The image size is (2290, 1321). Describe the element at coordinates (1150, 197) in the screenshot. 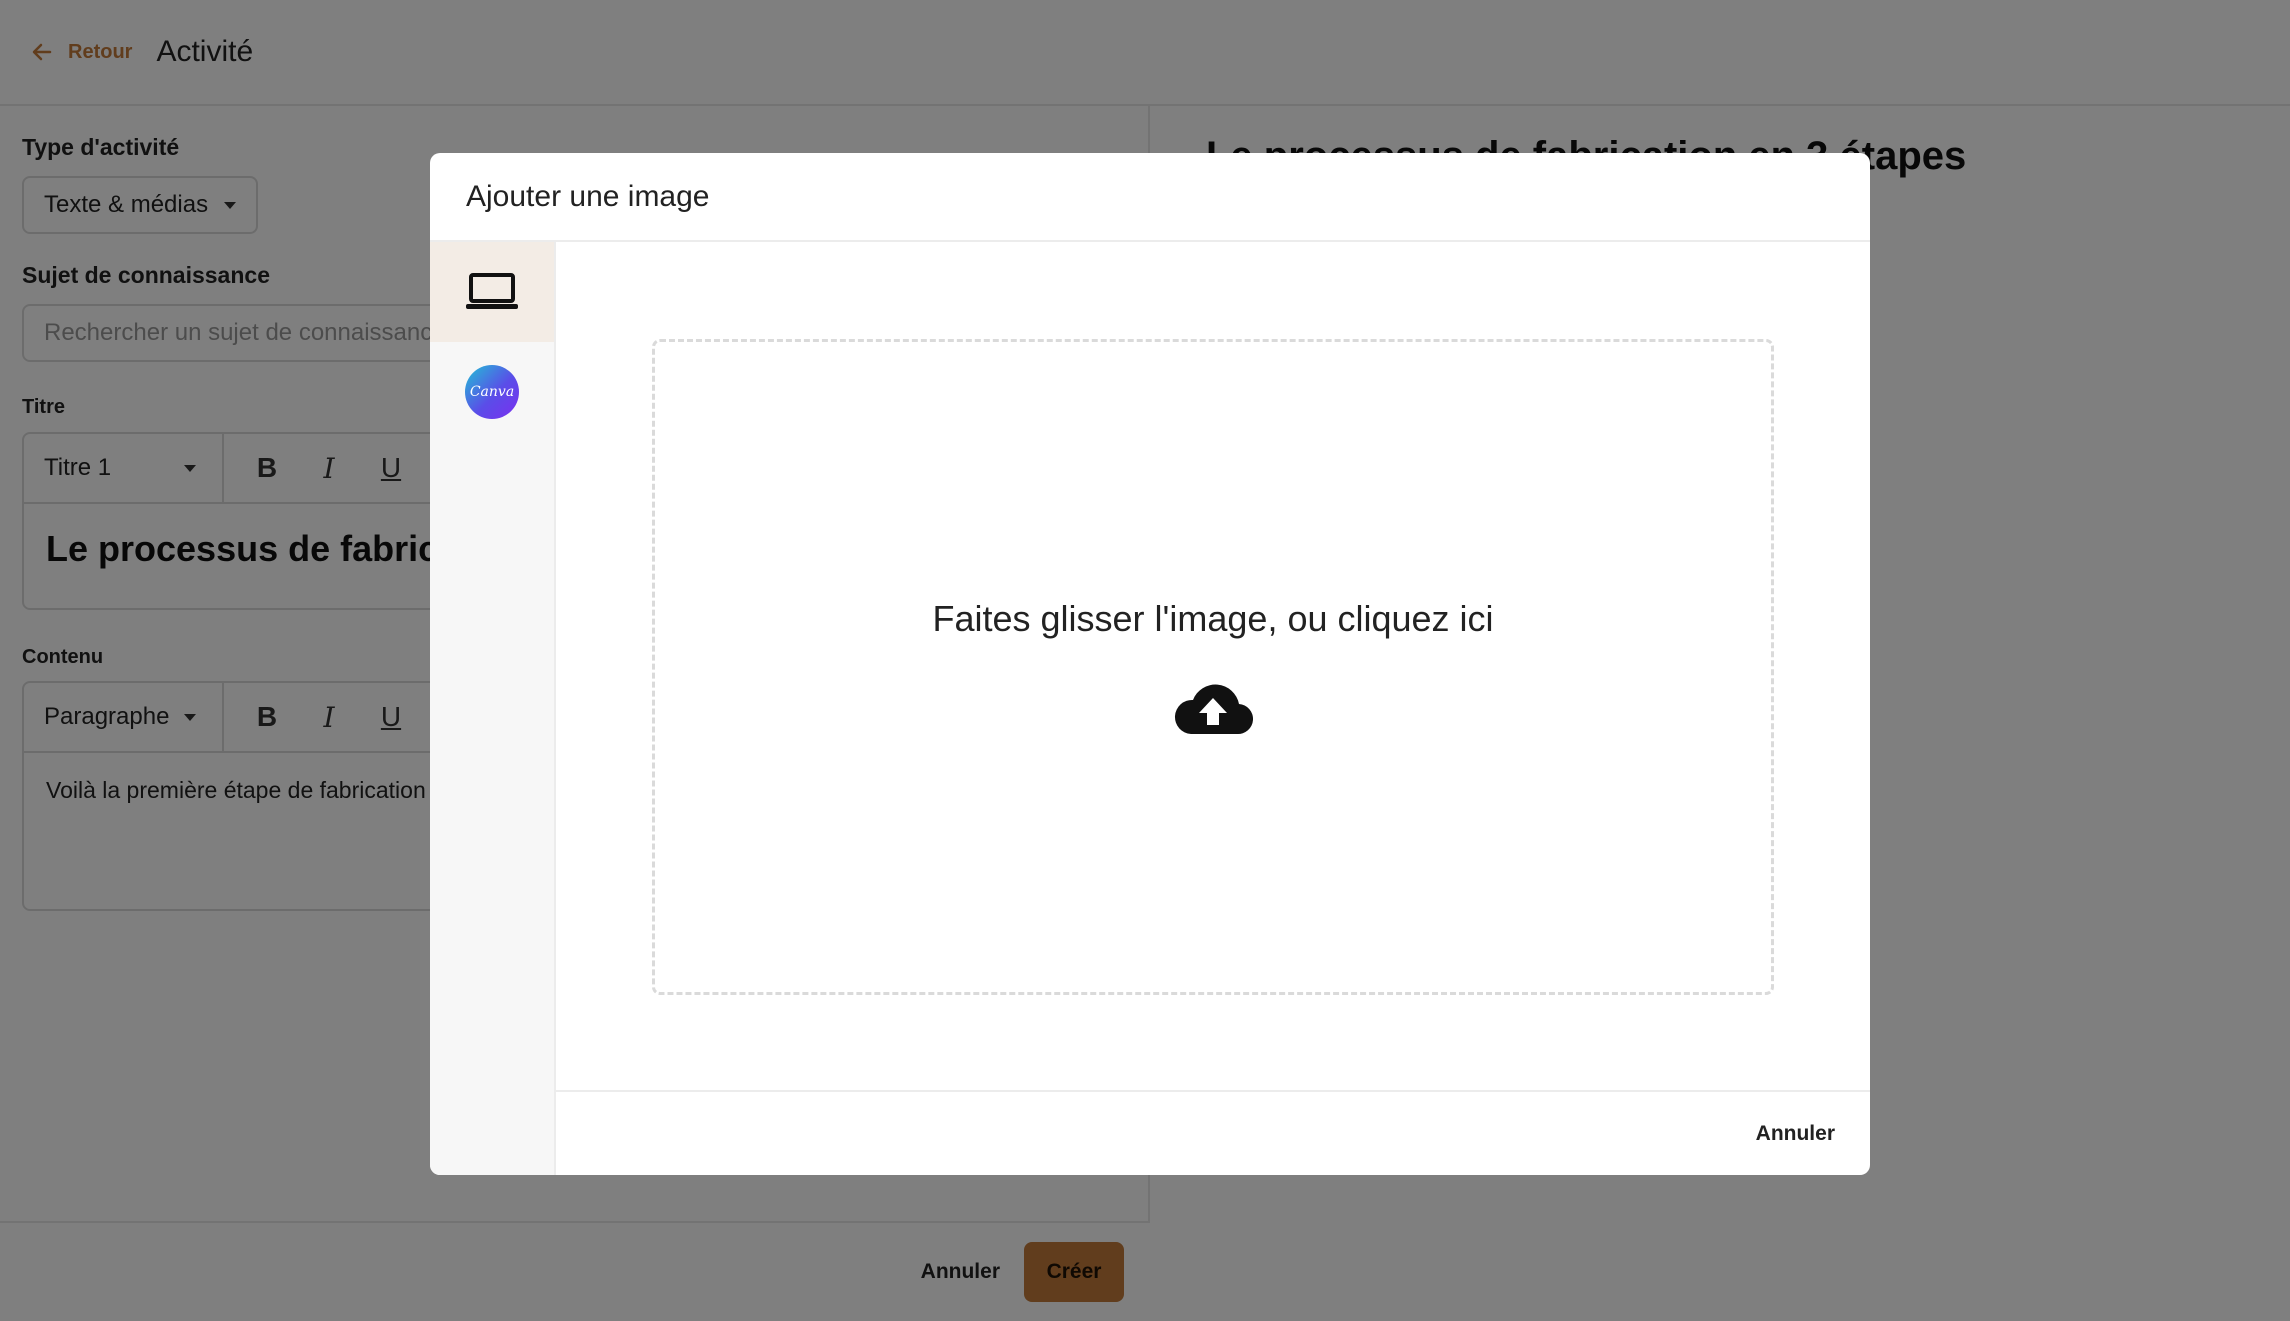

I see `modal-title: Ajouter une image` at that location.